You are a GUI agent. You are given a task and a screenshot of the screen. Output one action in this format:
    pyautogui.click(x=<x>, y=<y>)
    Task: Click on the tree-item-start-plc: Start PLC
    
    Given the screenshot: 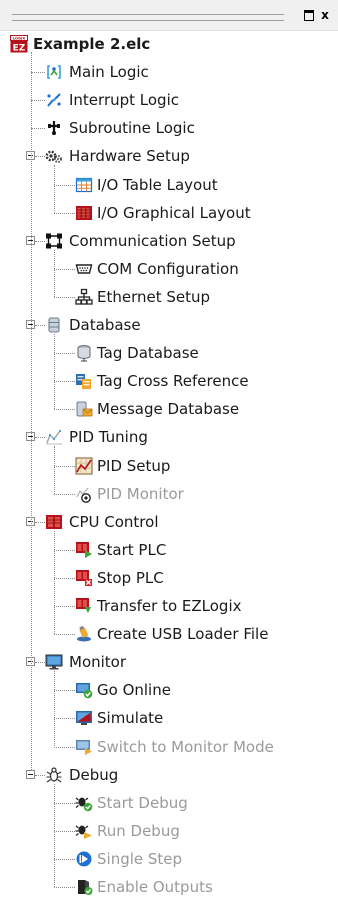 What is the action you would take?
    pyautogui.click(x=169, y=550)
    